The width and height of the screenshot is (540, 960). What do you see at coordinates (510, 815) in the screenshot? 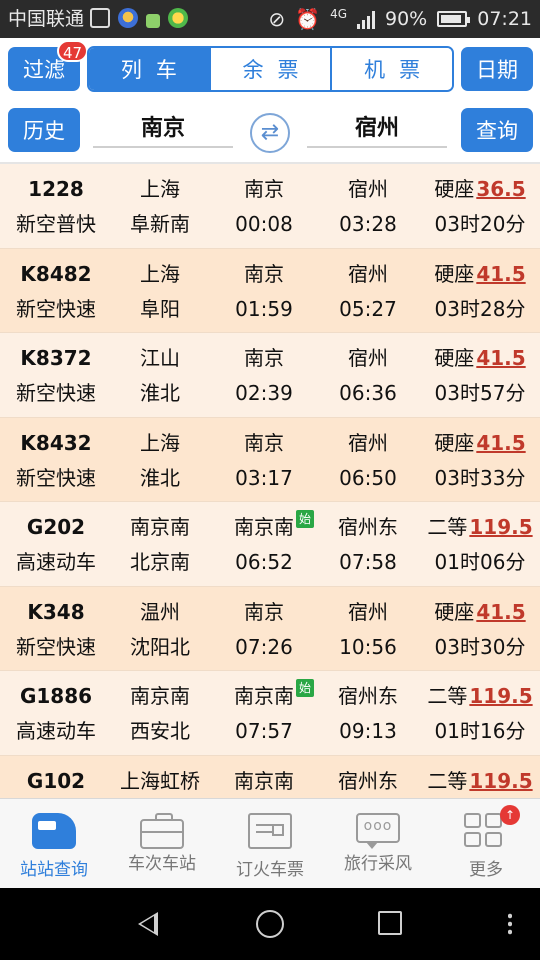
I see `arrow-up-icon: ↑` at bounding box center [510, 815].